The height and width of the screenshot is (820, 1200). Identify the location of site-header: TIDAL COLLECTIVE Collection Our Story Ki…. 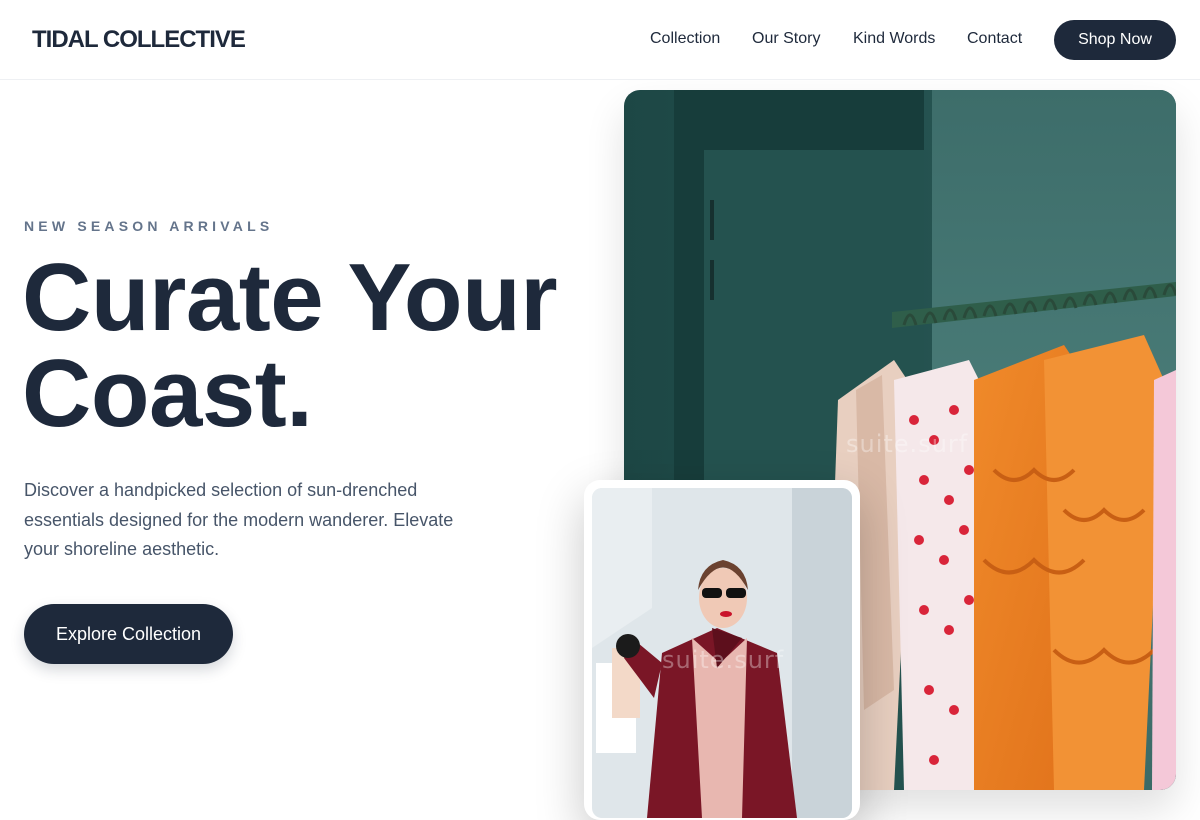
(600, 40).